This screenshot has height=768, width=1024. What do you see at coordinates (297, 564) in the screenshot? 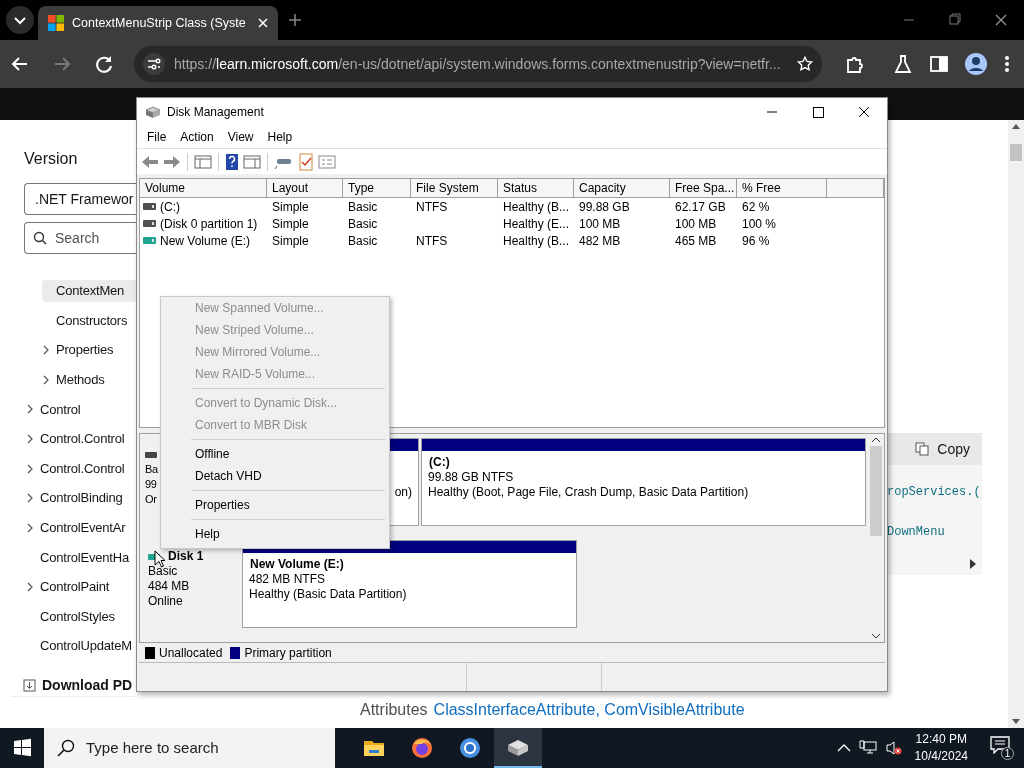
I see `partition-title: New Volume (E:)` at bounding box center [297, 564].